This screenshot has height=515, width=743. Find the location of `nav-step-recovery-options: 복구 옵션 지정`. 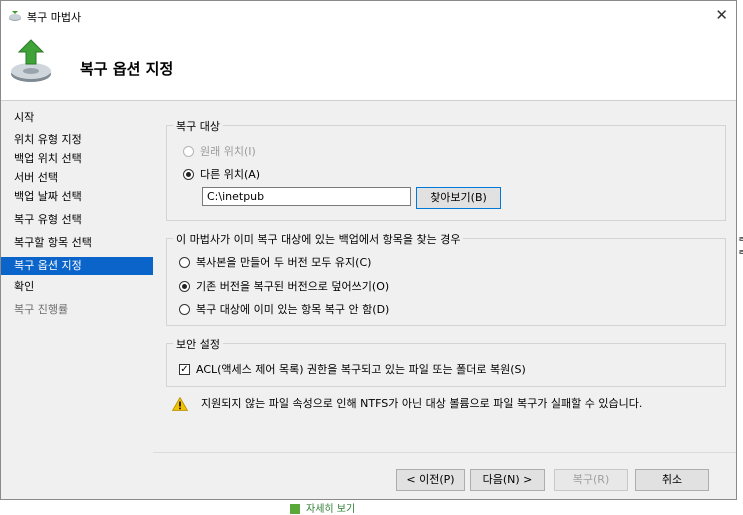

nav-step-recovery-options: 복구 옵션 지정 is located at coordinates (77, 266).